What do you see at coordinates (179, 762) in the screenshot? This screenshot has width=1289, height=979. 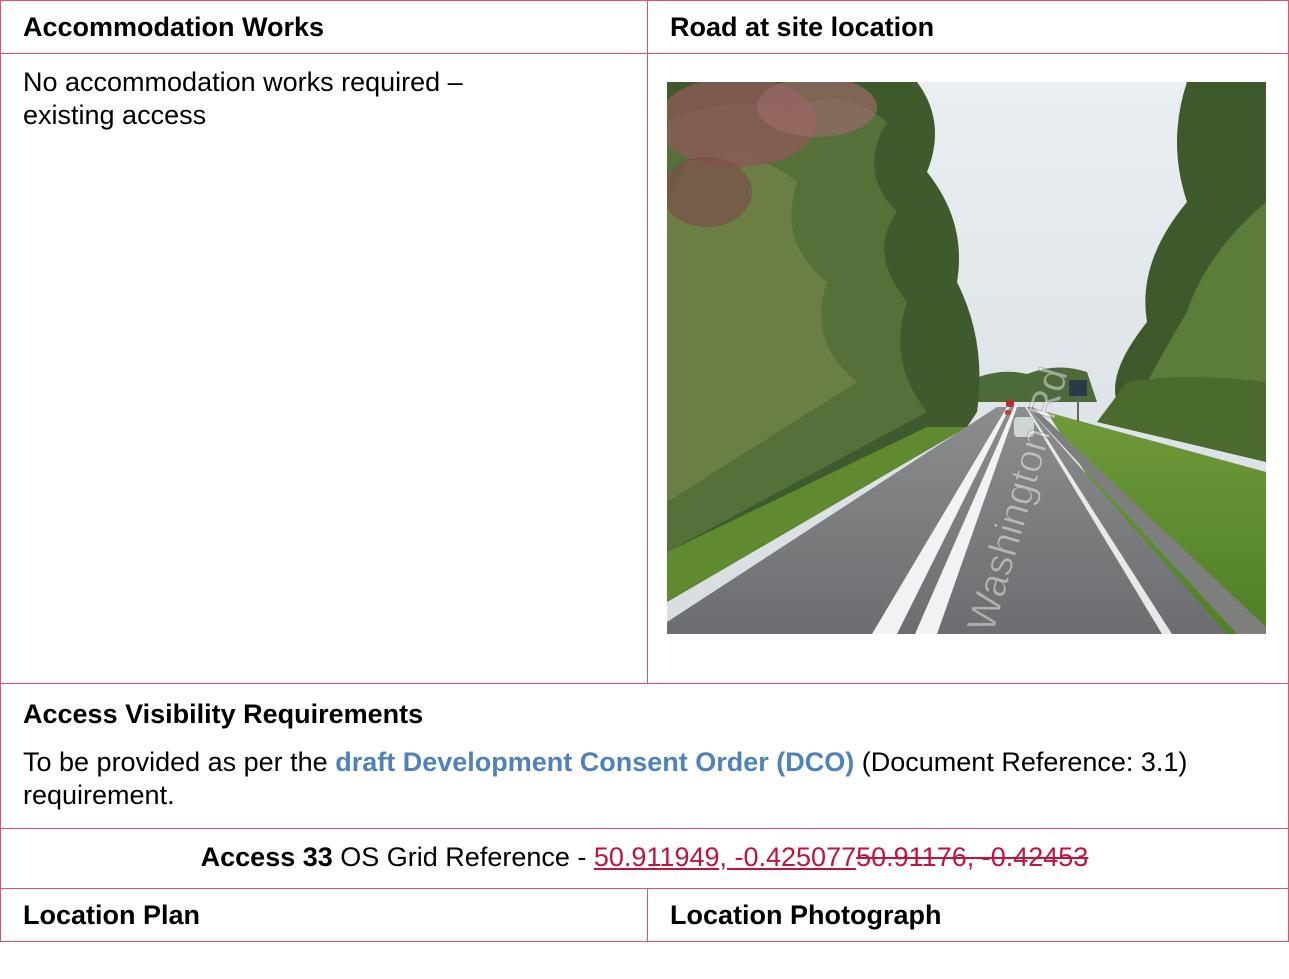 I see `visibility-text-before: To be provided as per the` at bounding box center [179, 762].